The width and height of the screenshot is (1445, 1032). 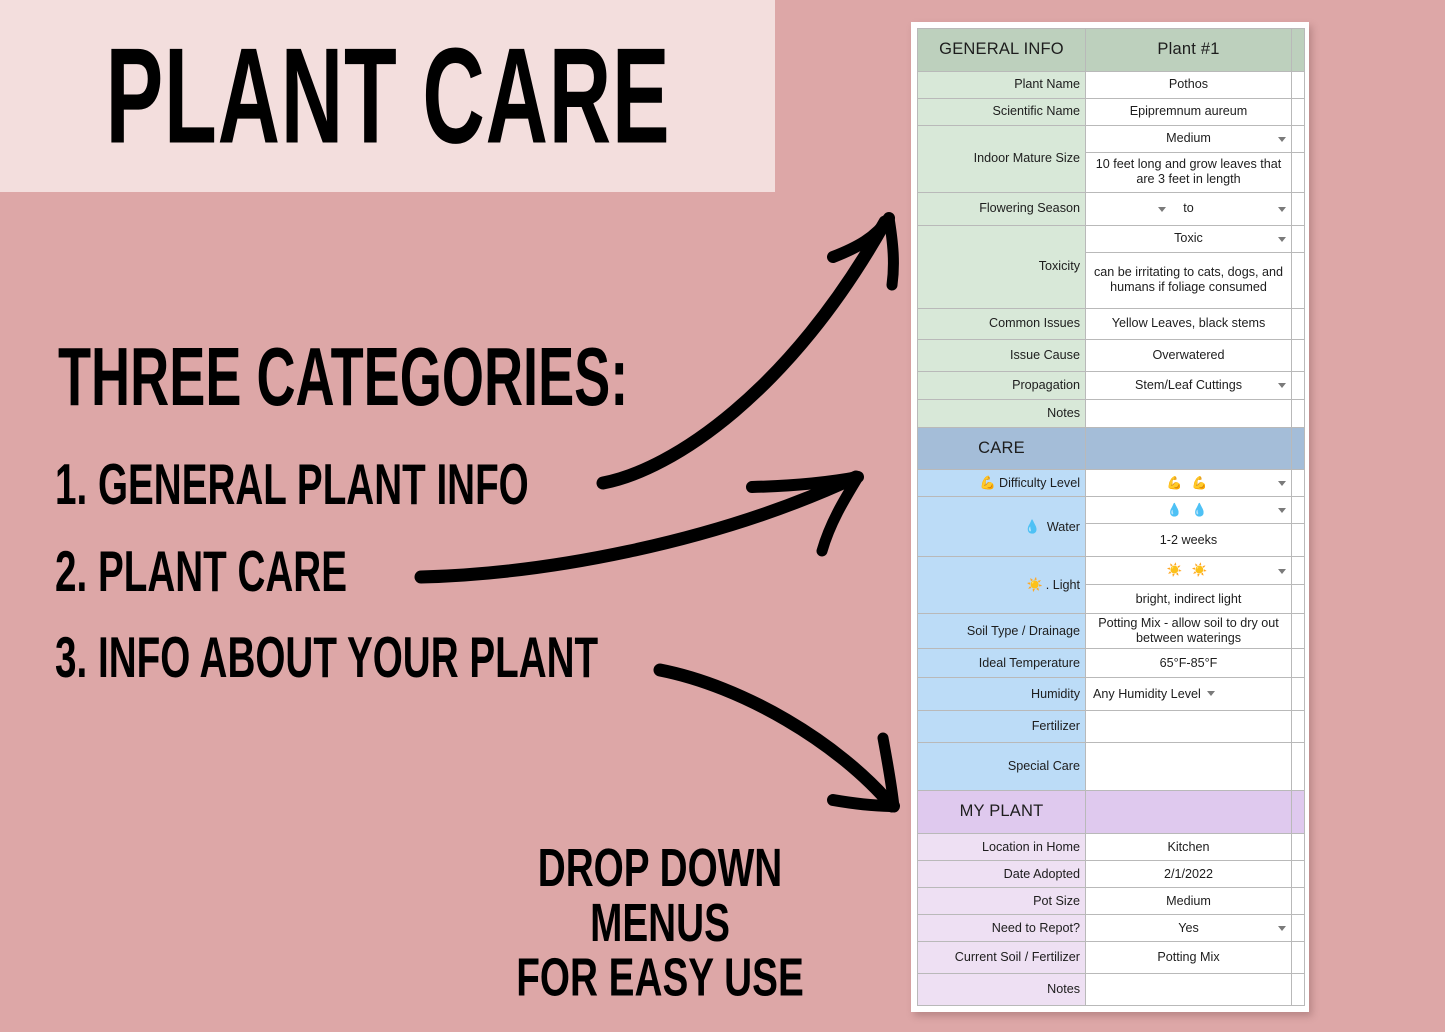 I want to click on row-value-flowering-season: to, so click(x=1188, y=208).